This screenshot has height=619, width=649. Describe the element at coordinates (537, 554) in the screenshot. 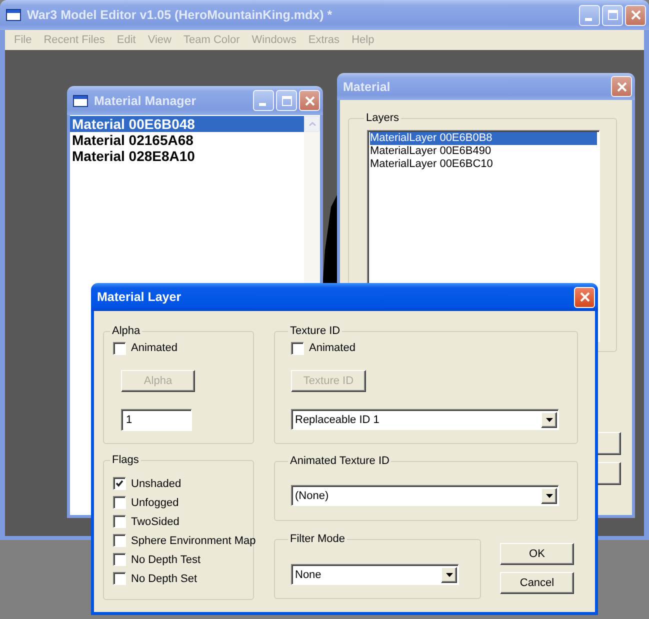

I see `ok-button: OK` at that location.